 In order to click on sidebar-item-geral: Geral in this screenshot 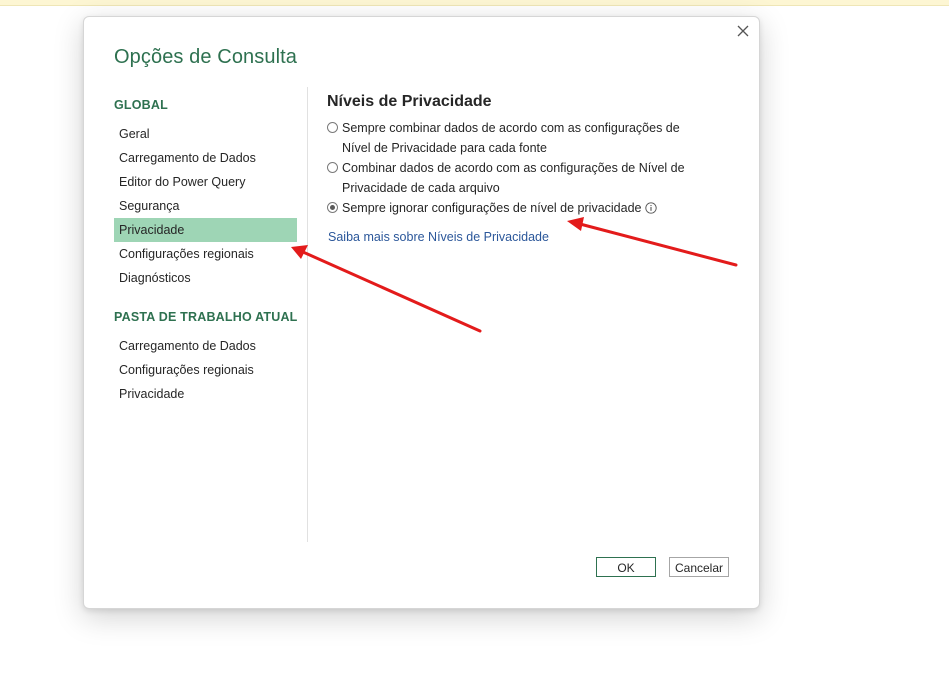, I will do `click(205, 134)`.